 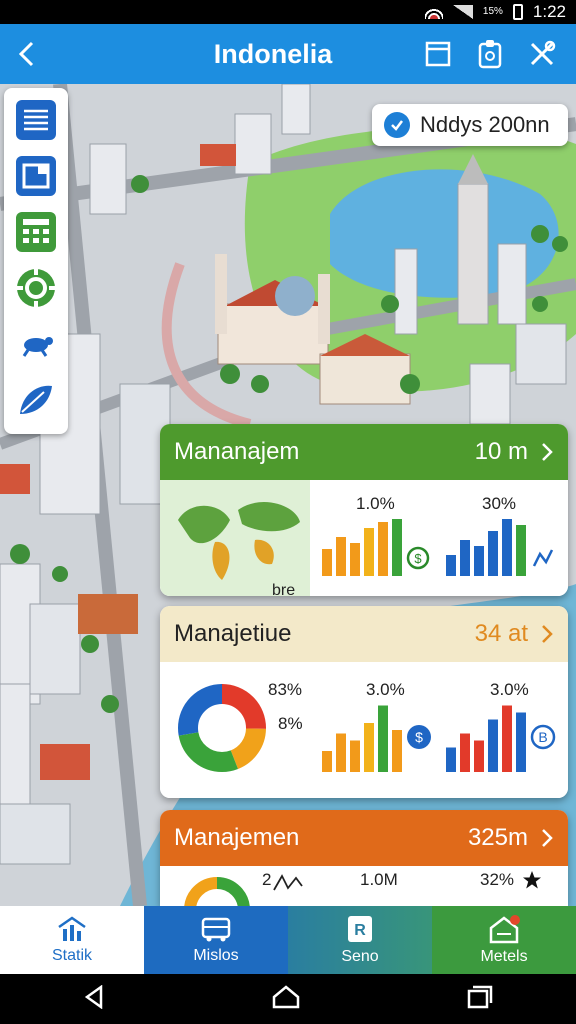 What do you see at coordinates (492, 11) in the screenshot?
I see `status-indicator: 15%` at bounding box center [492, 11].